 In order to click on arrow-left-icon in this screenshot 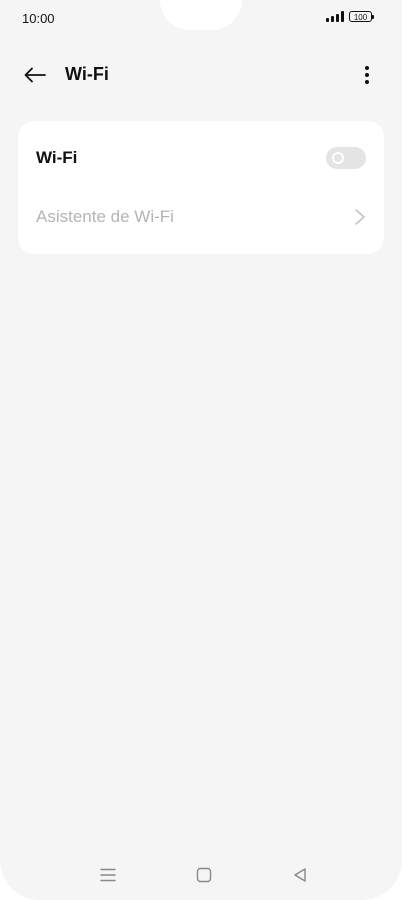, I will do `click(35, 75)`.